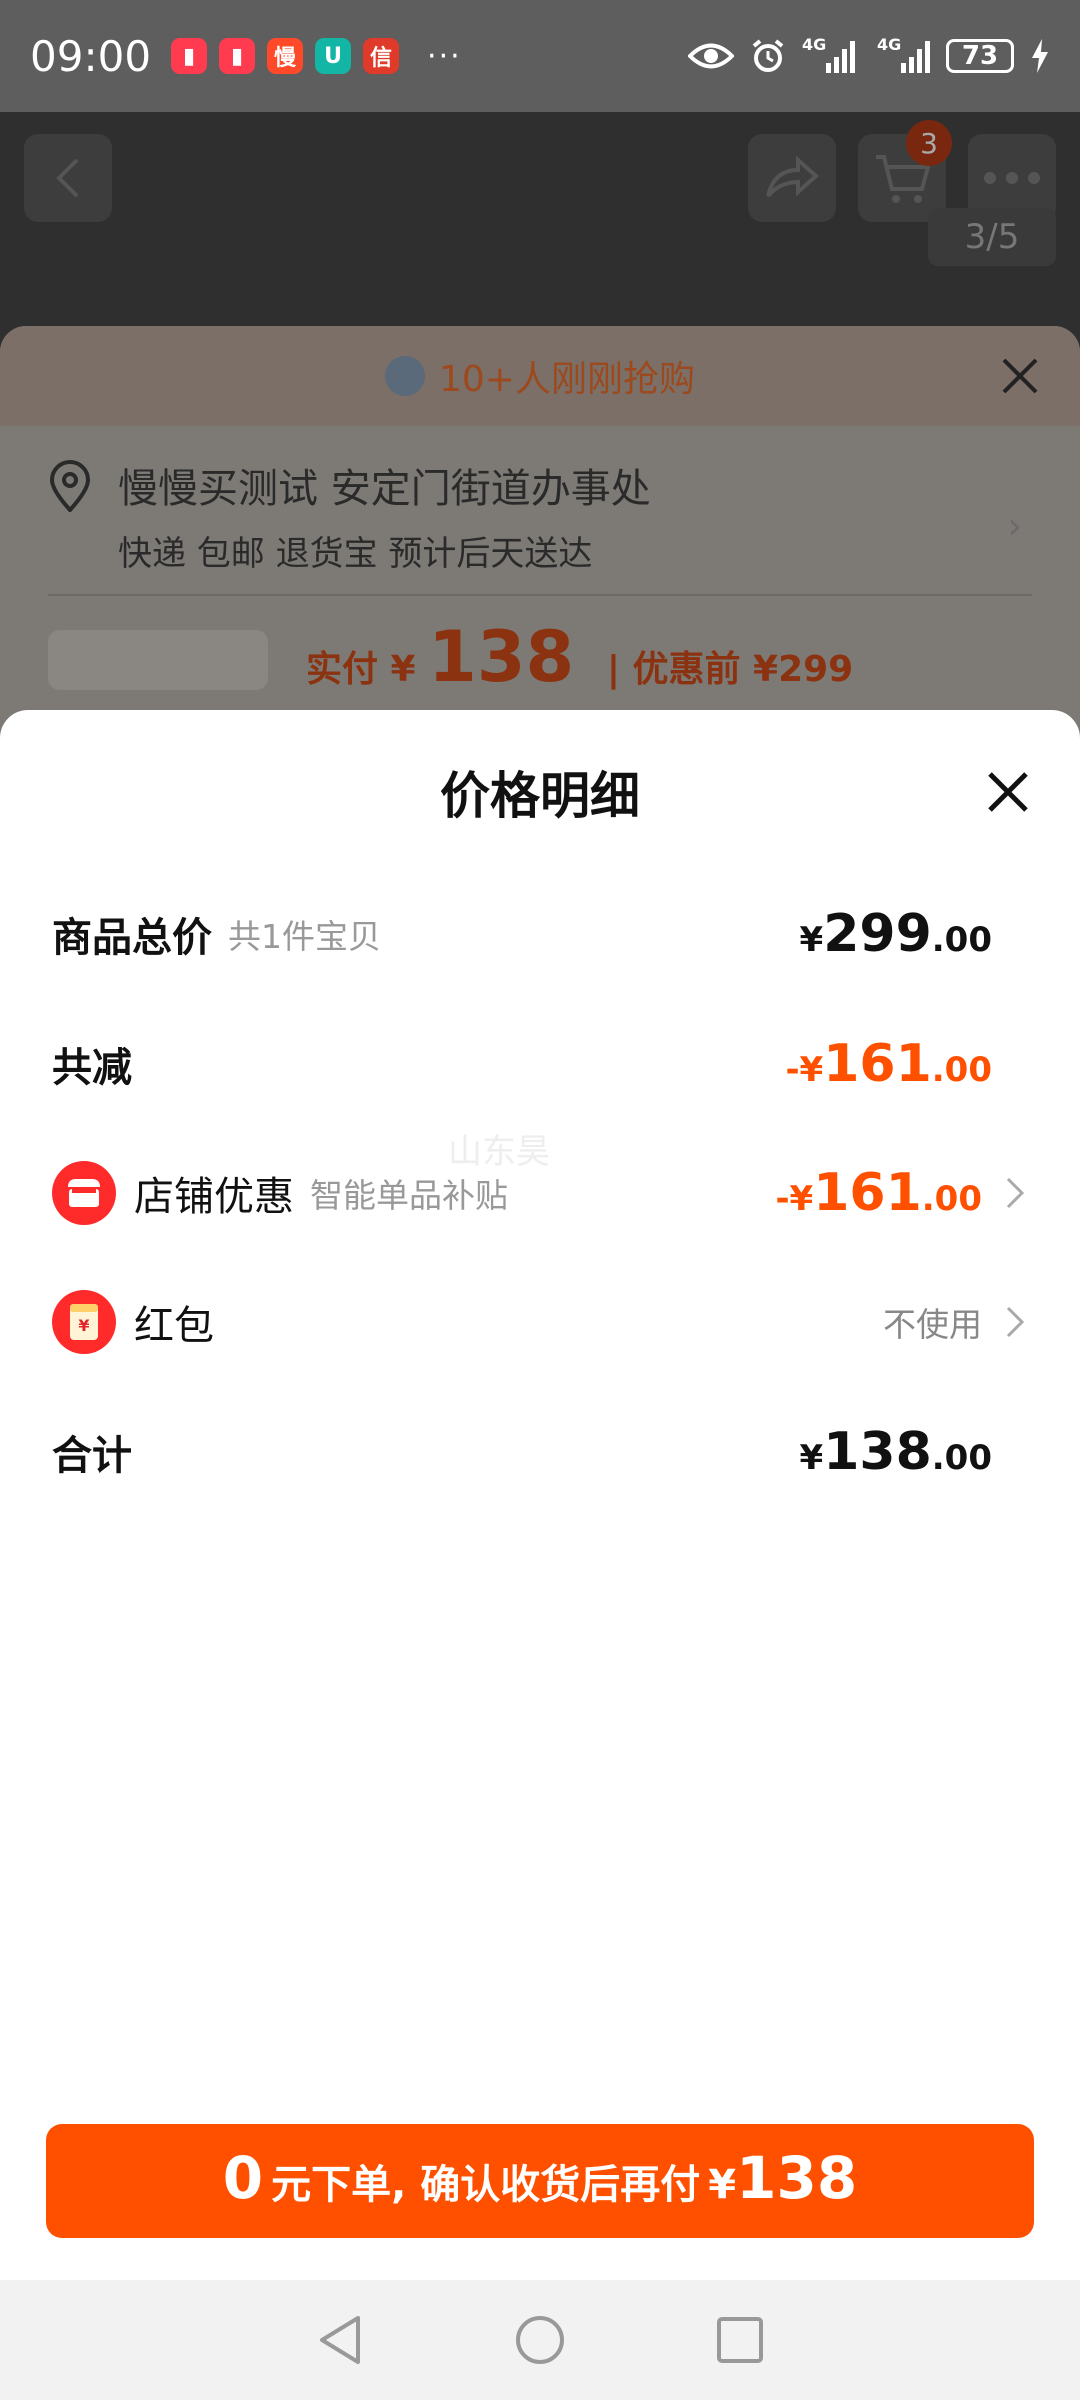  What do you see at coordinates (540, 1064) in the screenshot?
I see `row-total-discount: 共减 -¥ 161.00` at bounding box center [540, 1064].